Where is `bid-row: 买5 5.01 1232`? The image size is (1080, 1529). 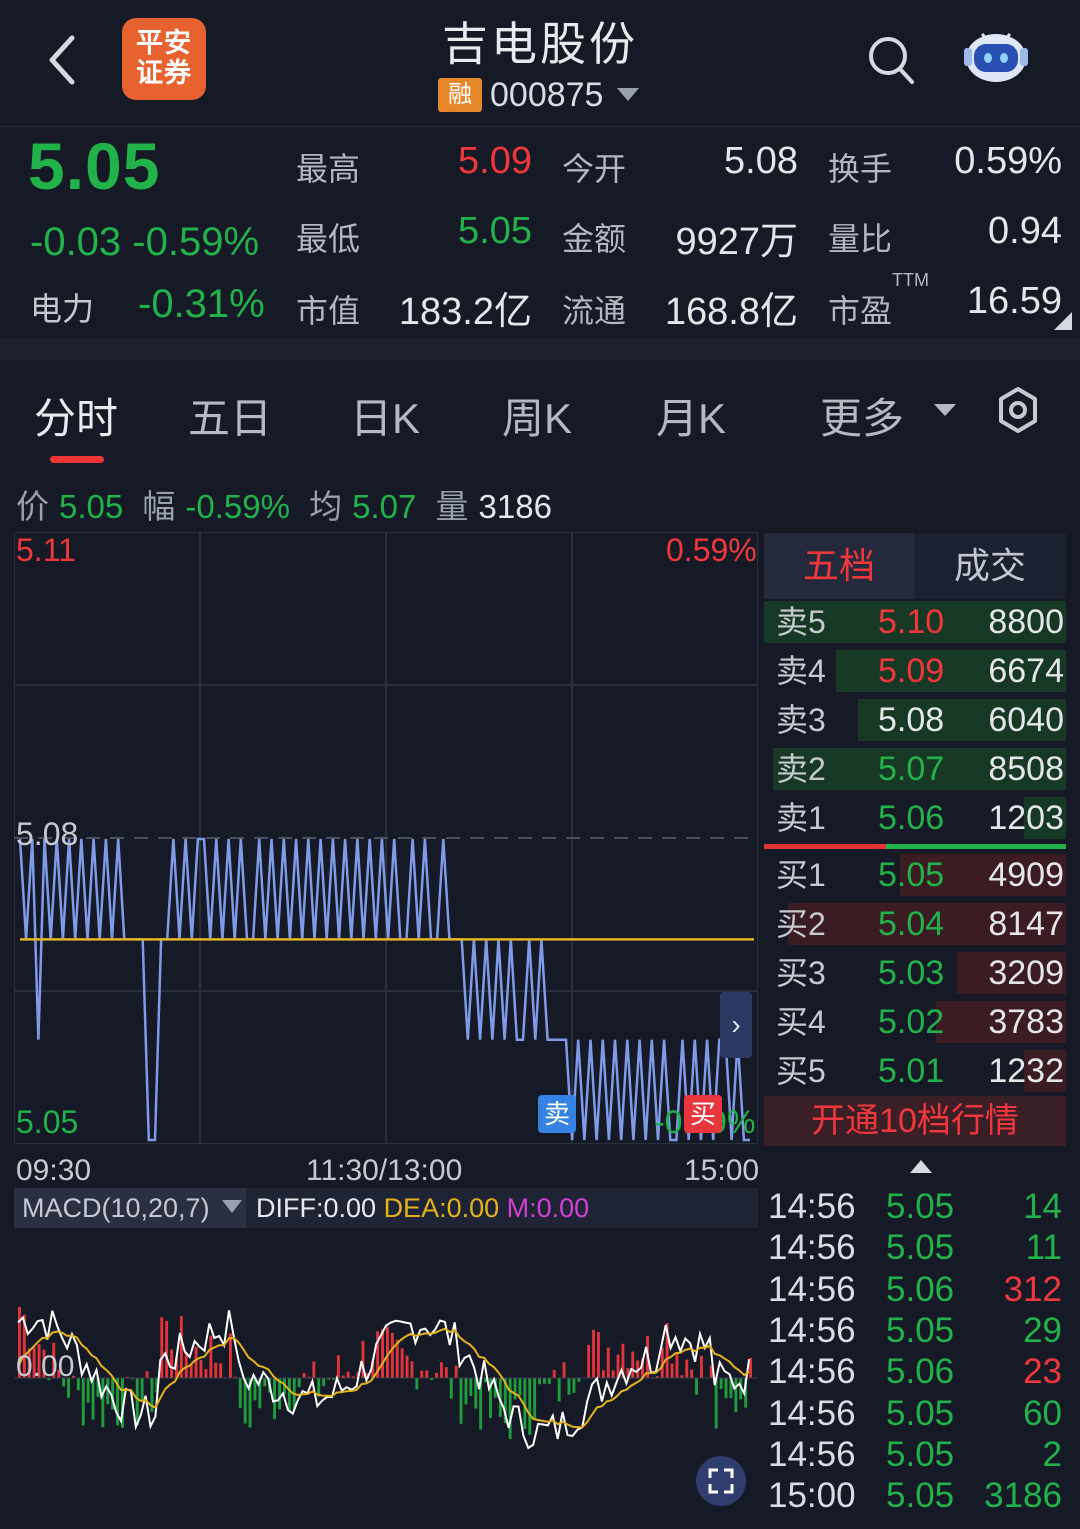 bid-row: 买5 5.01 1232 is located at coordinates (915, 1071).